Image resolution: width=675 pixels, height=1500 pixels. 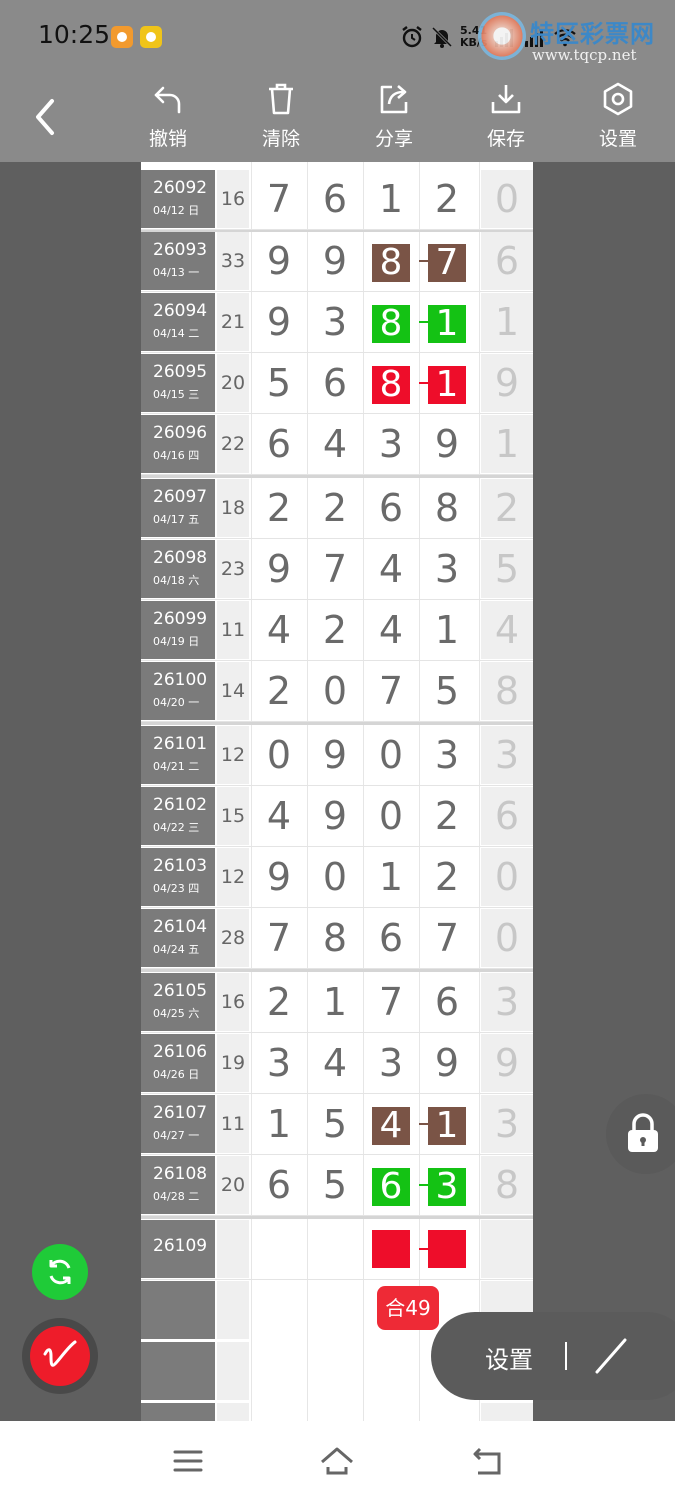 I want to click on home-icon, so click(x=337, y=1461).